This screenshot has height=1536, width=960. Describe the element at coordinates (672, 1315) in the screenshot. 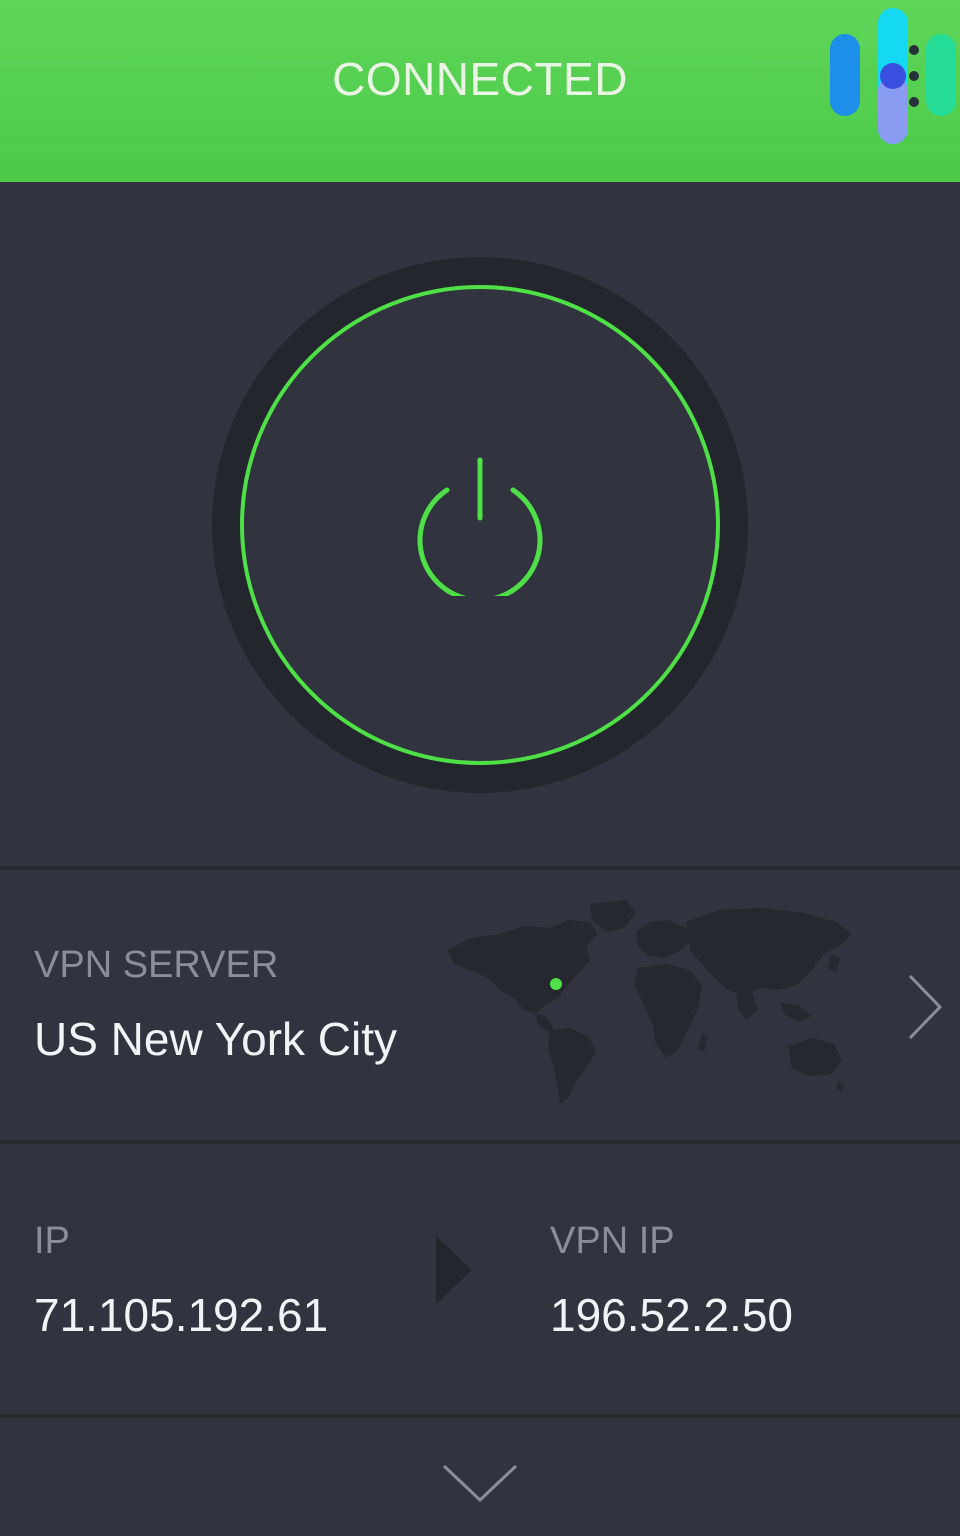

I see `vpn-ip-value: 196.52.2.50` at that location.